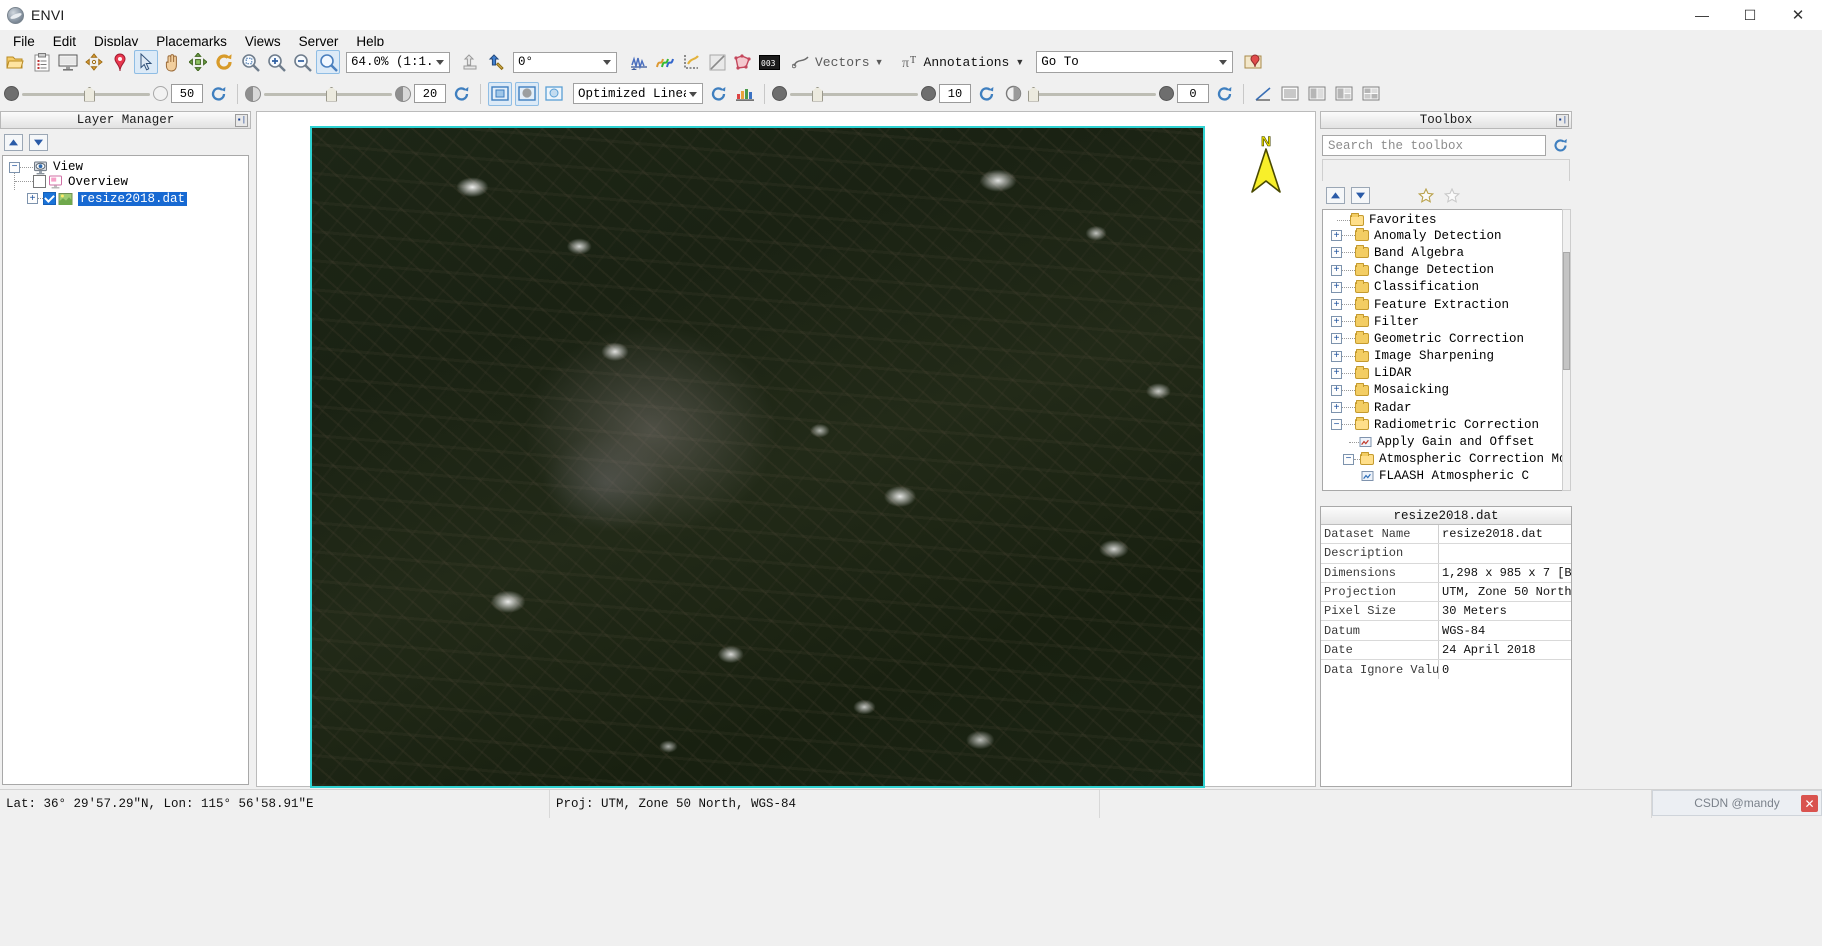 The image size is (1822, 946). What do you see at coordinates (198, 62) in the screenshot?
I see `fly-move-icon` at bounding box center [198, 62].